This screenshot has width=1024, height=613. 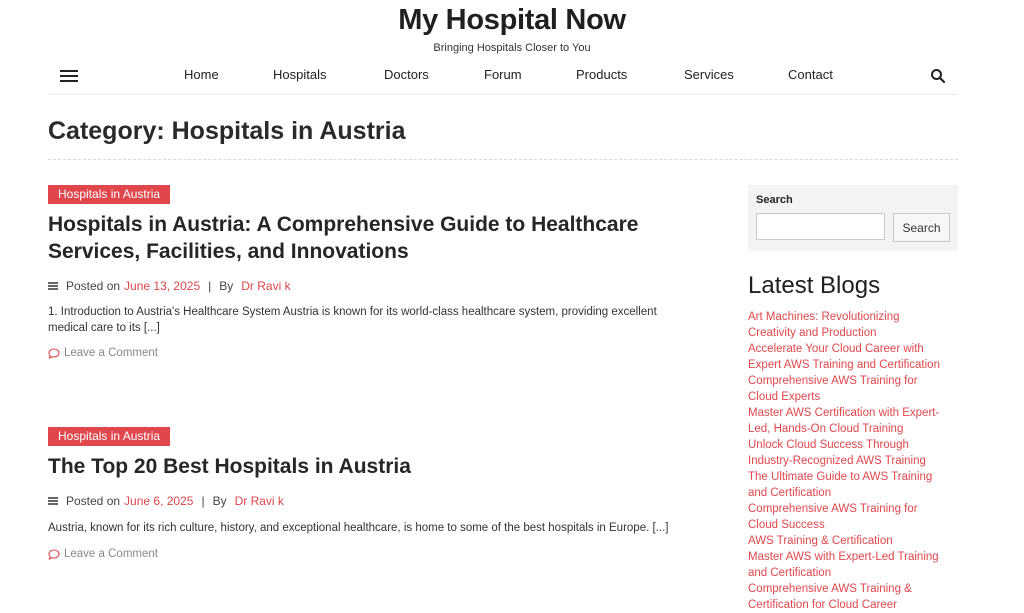 I want to click on post-title: The Top 20 Best Hospitals in Austria, so click(x=388, y=466).